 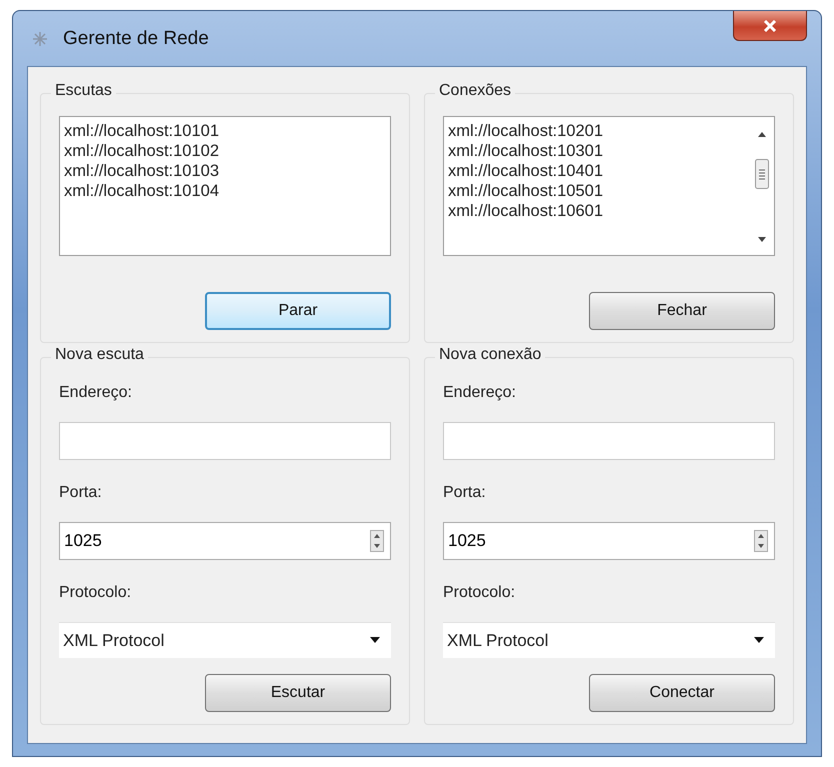 I want to click on list-item: xml://localhost:10103, so click(x=225, y=171).